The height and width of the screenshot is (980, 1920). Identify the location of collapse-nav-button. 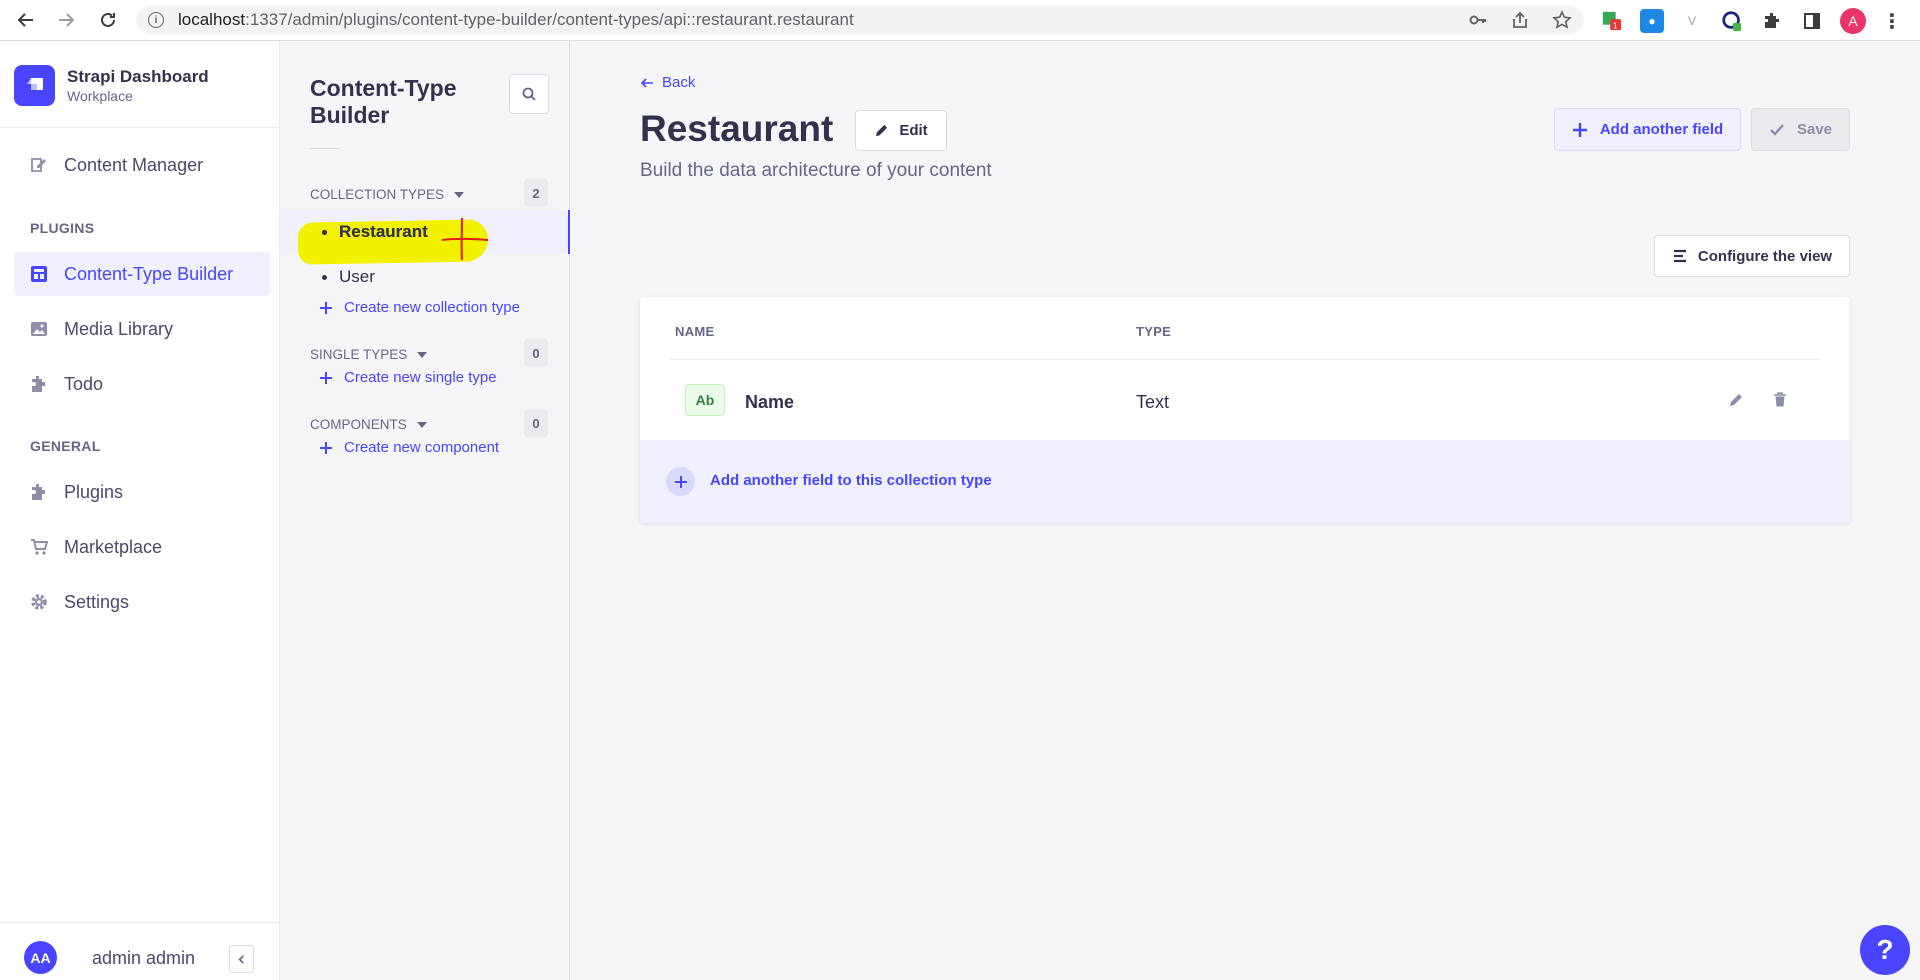
(241, 959).